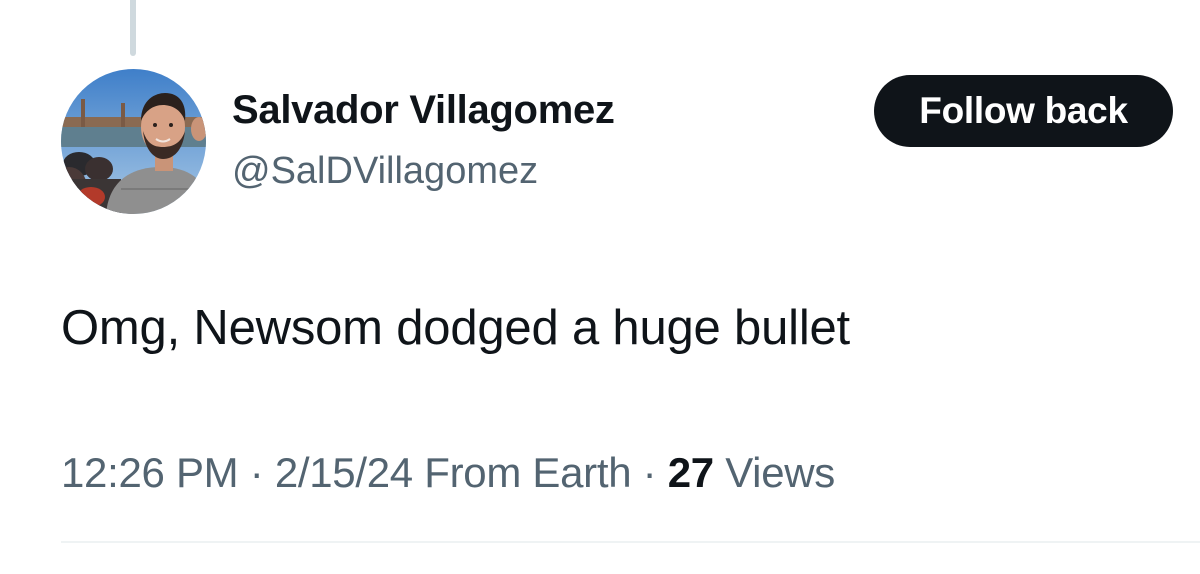  I want to click on thread-connector-line, so click(133, 28).